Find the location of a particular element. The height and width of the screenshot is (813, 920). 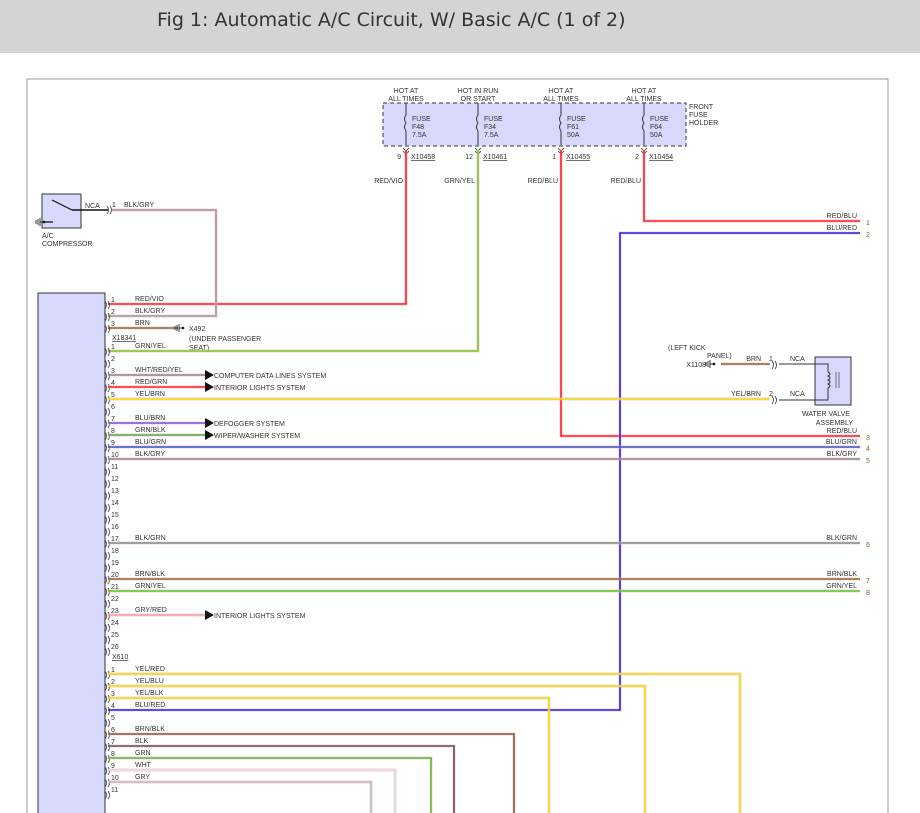

right-output-number: 4 is located at coordinates (868, 449).